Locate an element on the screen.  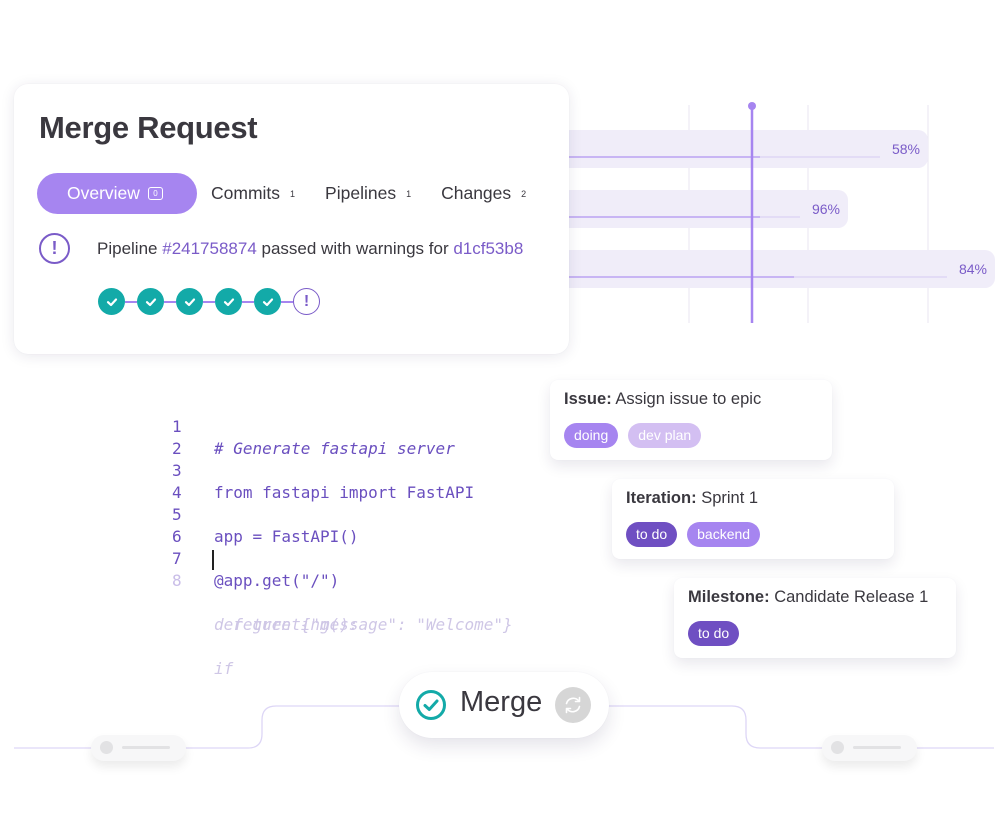
code-line: if is located at coordinates (202, 646).